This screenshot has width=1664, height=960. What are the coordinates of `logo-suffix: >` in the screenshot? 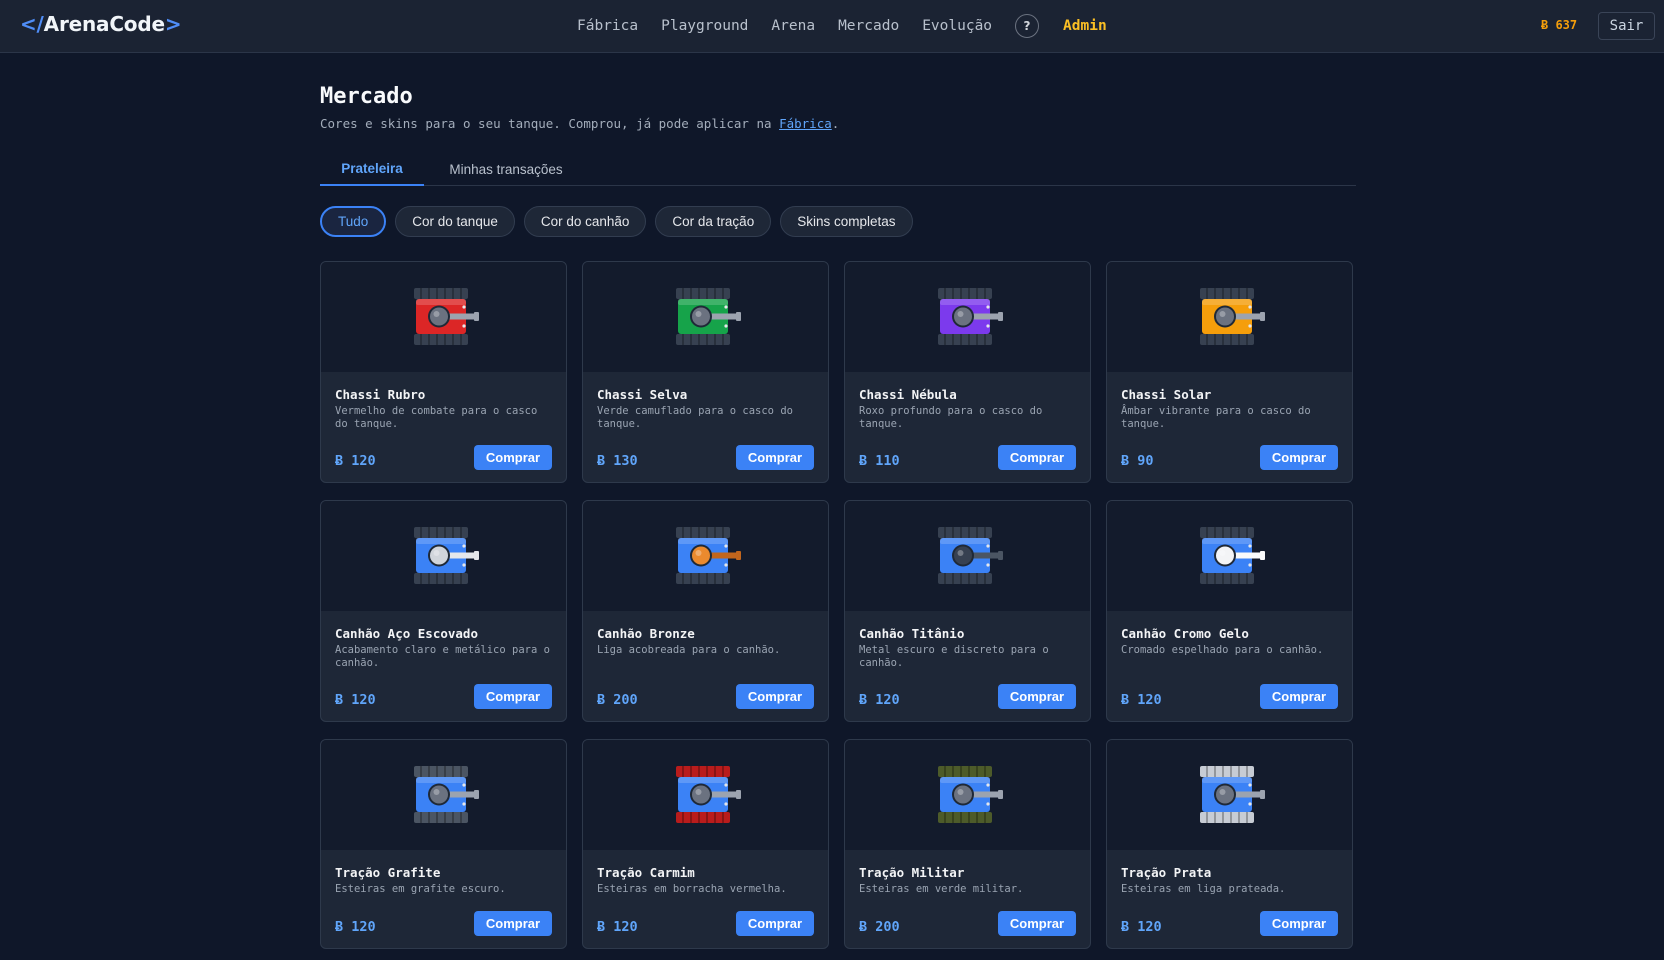 It's located at (173, 24).